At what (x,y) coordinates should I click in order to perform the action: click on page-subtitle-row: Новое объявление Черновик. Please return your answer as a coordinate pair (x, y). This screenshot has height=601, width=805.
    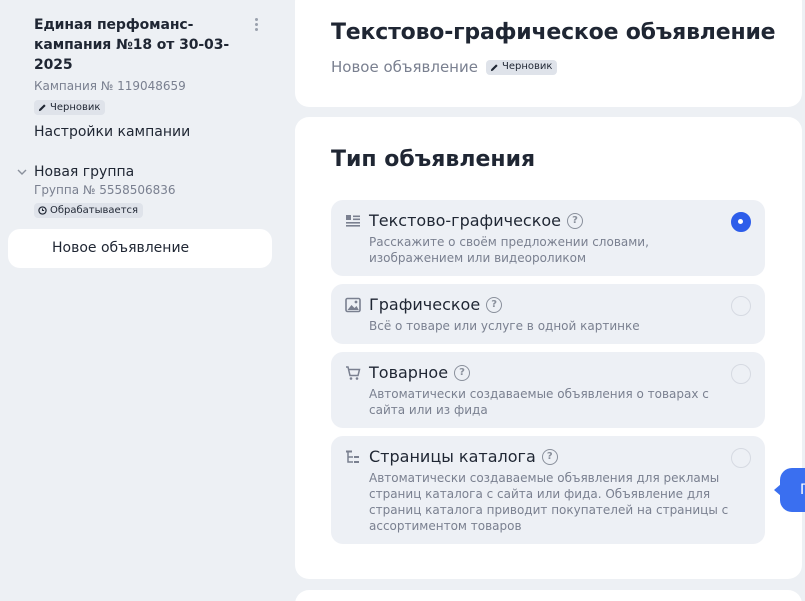
    Looking at the image, I should click on (444, 67).